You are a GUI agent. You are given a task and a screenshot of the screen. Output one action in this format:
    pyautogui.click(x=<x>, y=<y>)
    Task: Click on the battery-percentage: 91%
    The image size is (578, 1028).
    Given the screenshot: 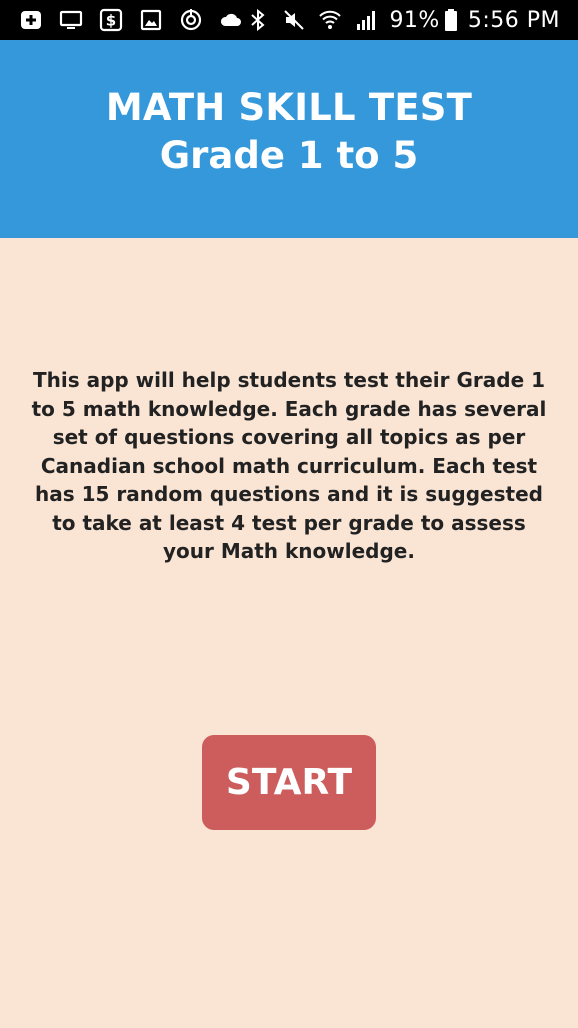 What is the action you would take?
    pyautogui.click(x=414, y=20)
    